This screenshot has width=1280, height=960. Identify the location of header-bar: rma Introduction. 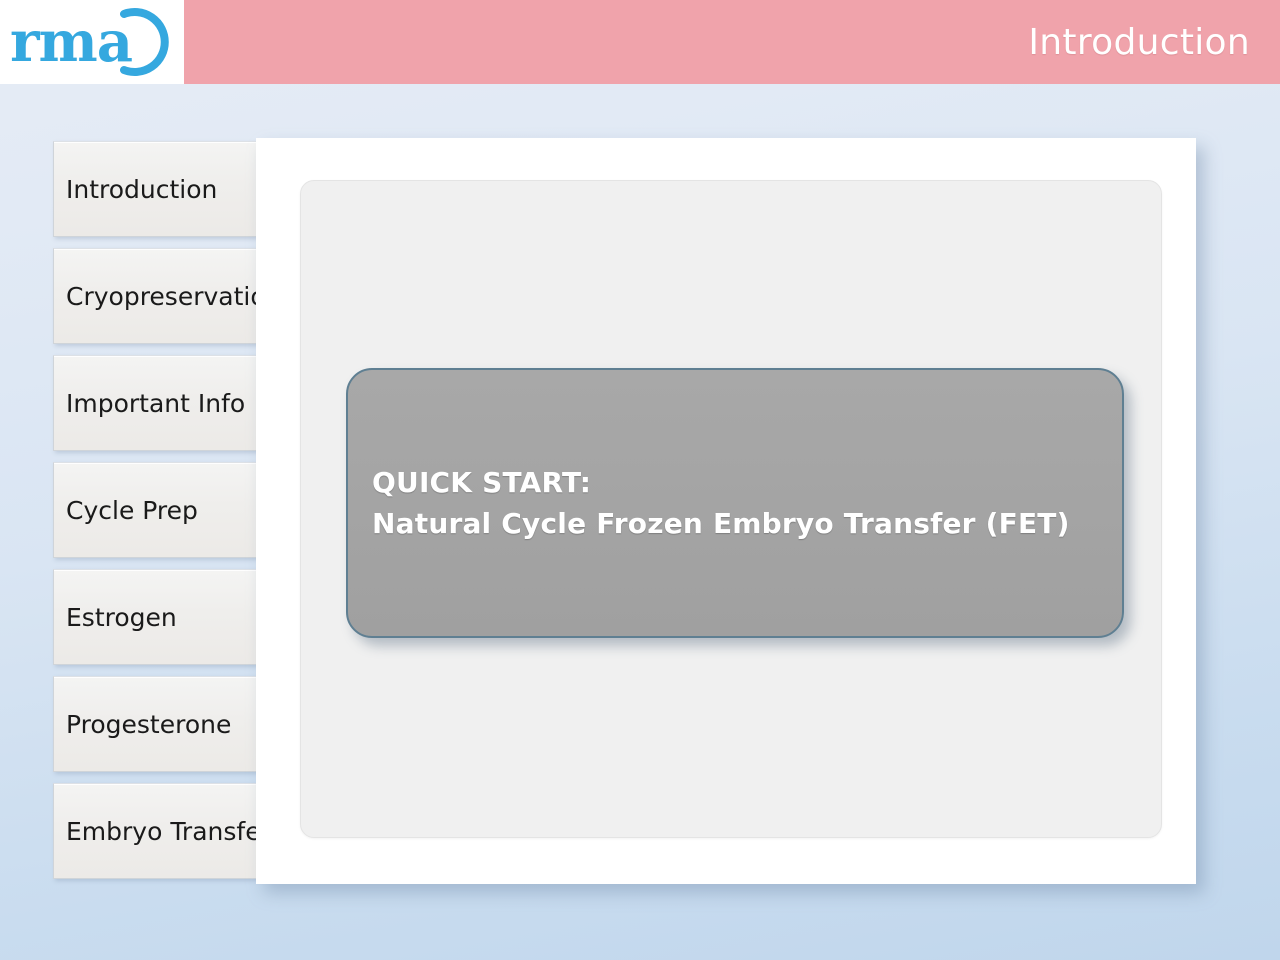
(640, 42).